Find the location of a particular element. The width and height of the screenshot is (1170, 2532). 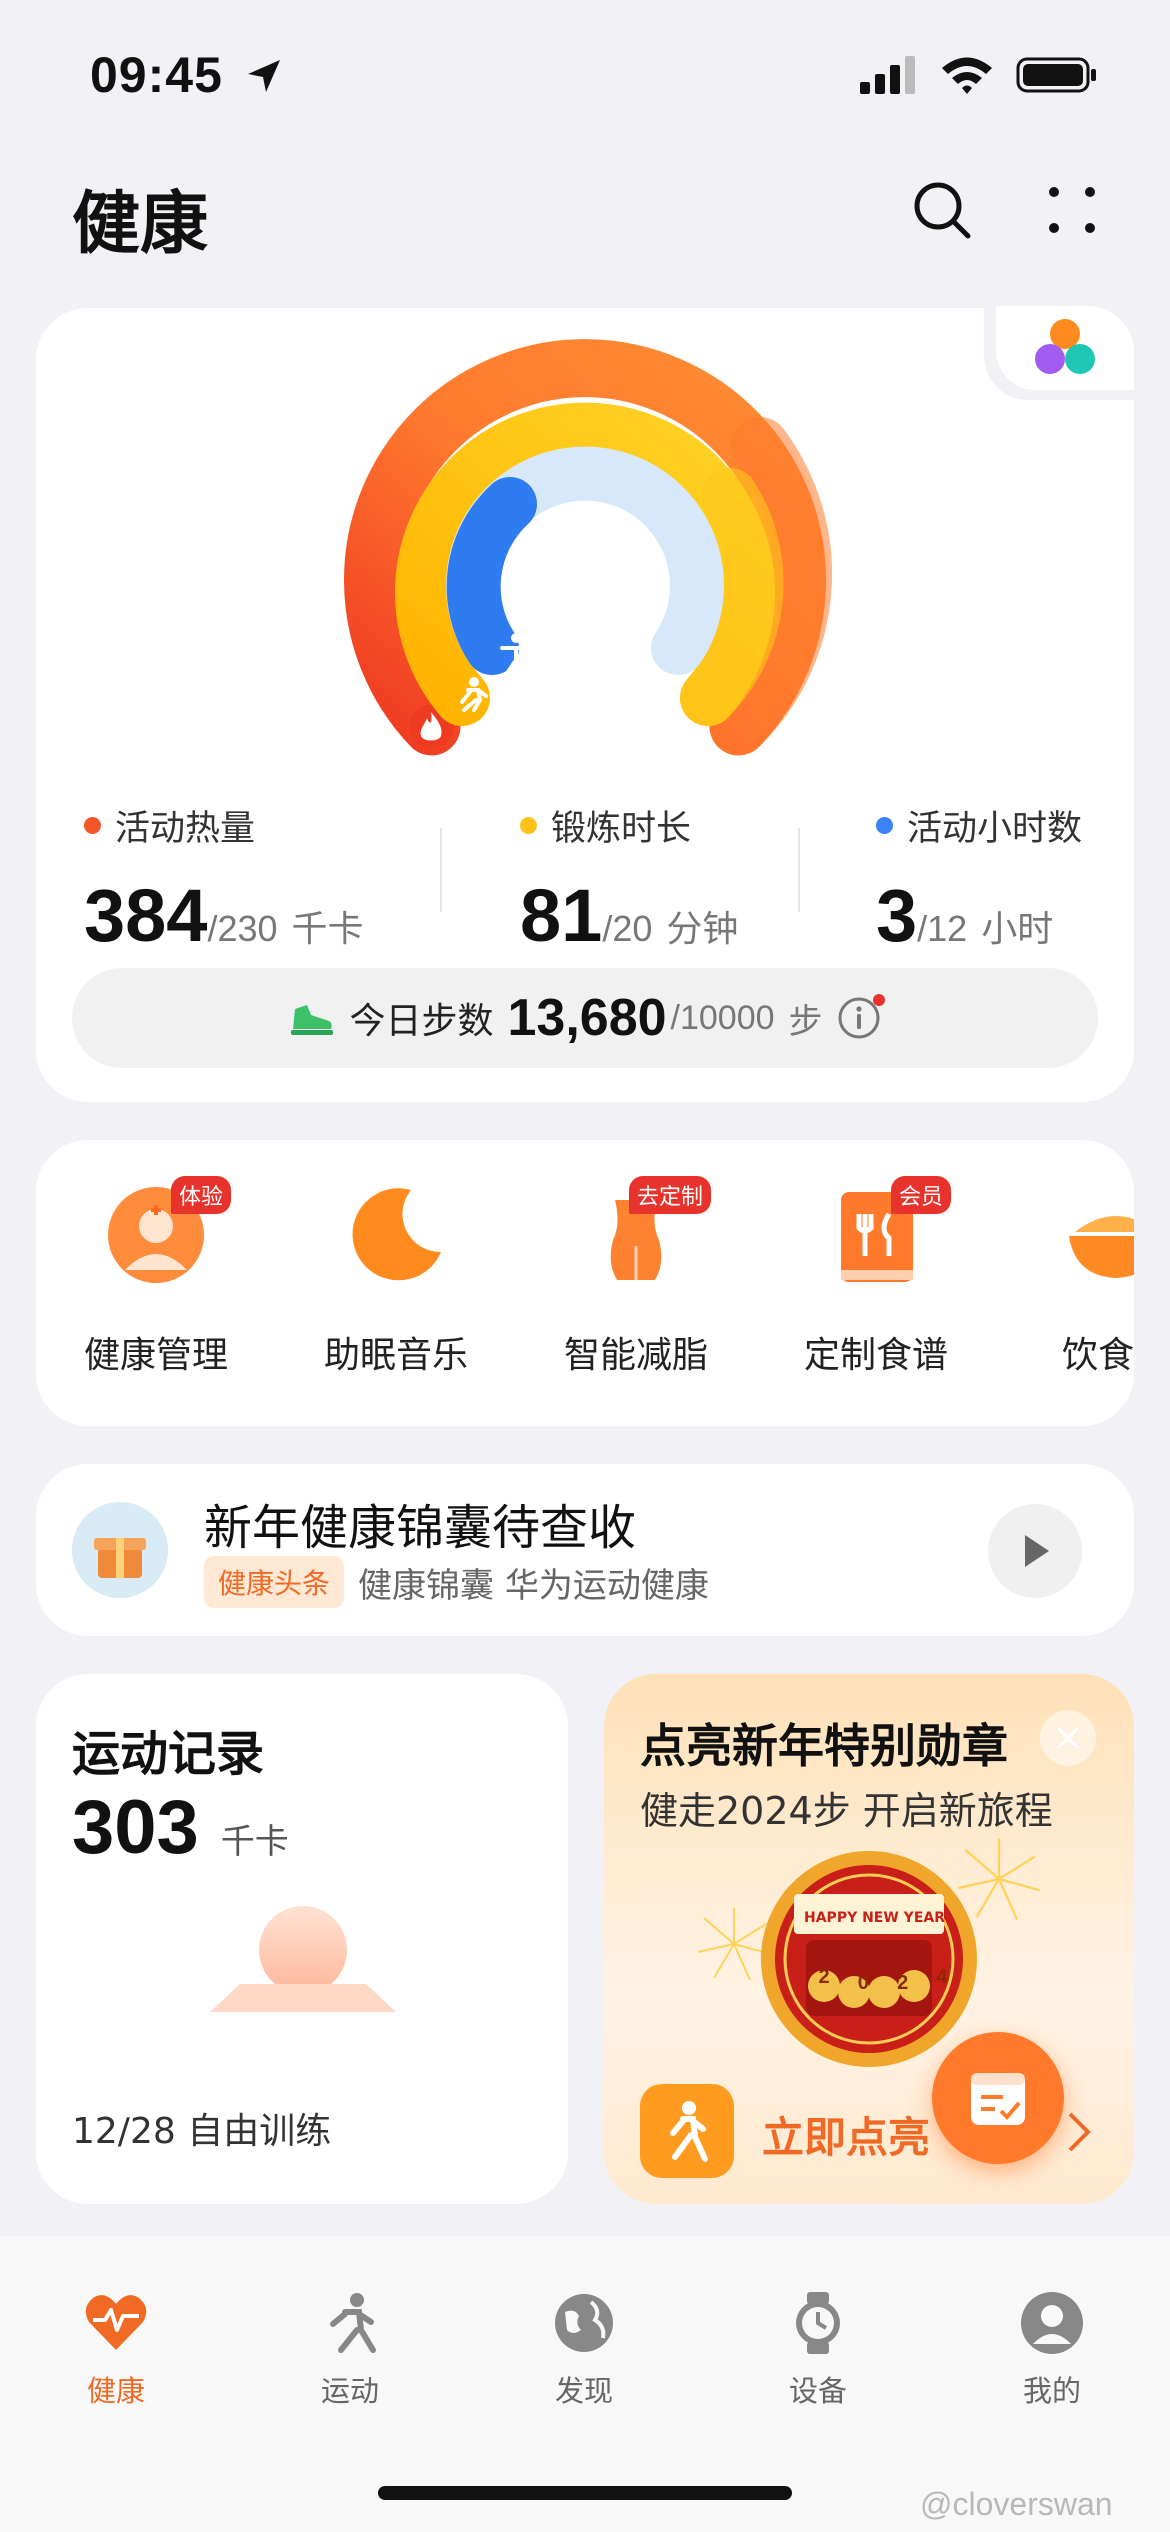

exercise-unit: 分钟 is located at coordinates (702, 929).